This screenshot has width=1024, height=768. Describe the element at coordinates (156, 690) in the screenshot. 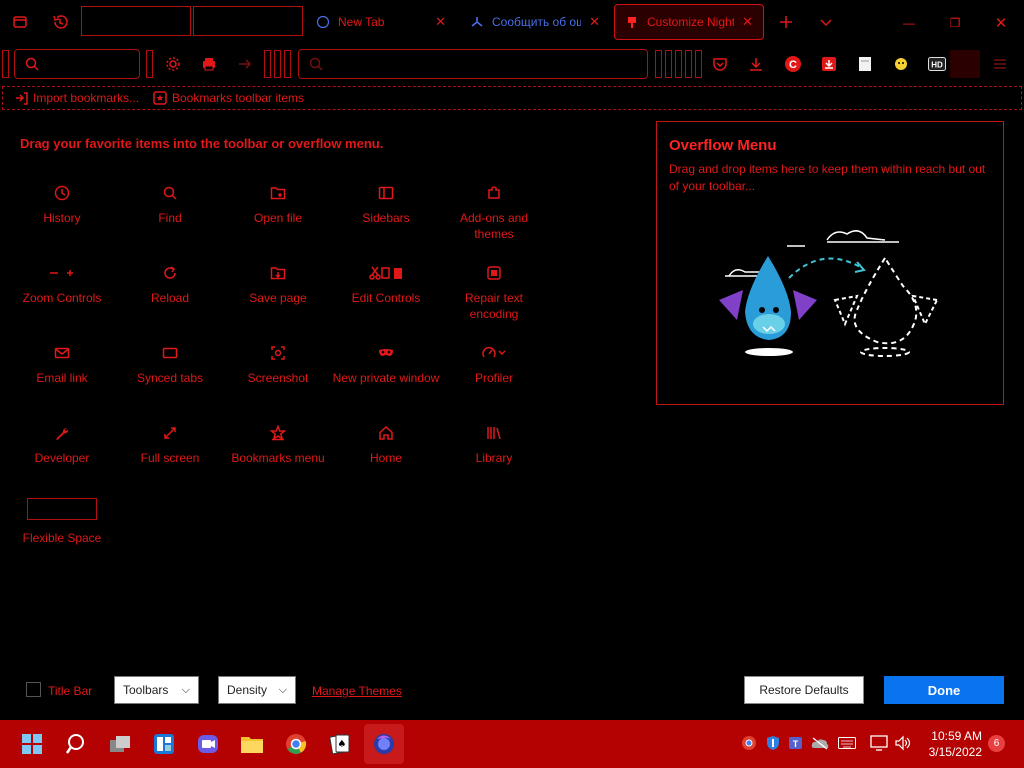

I see `toolbars-dropdown: Toolbars ⌵` at that location.